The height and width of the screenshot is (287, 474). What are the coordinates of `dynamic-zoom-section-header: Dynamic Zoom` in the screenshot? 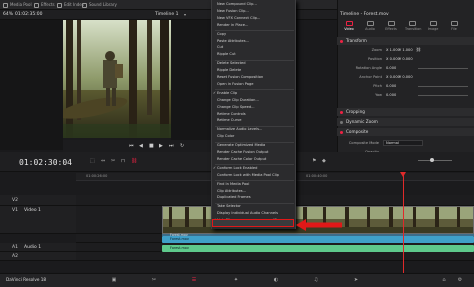 It's located at (405, 122).